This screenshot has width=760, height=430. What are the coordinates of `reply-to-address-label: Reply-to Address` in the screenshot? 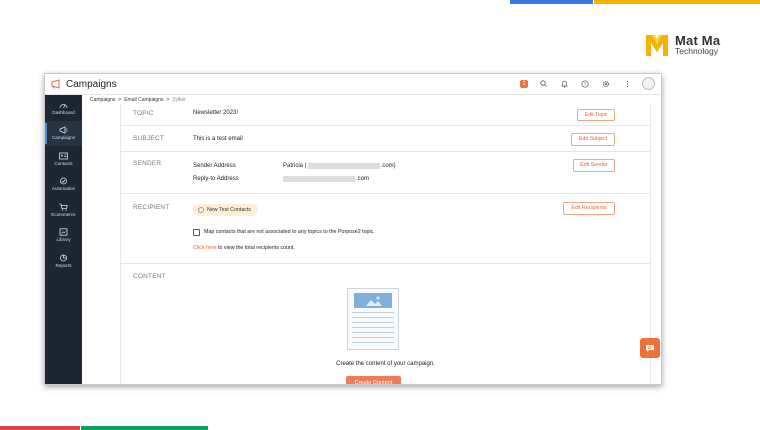 It's located at (216, 179).